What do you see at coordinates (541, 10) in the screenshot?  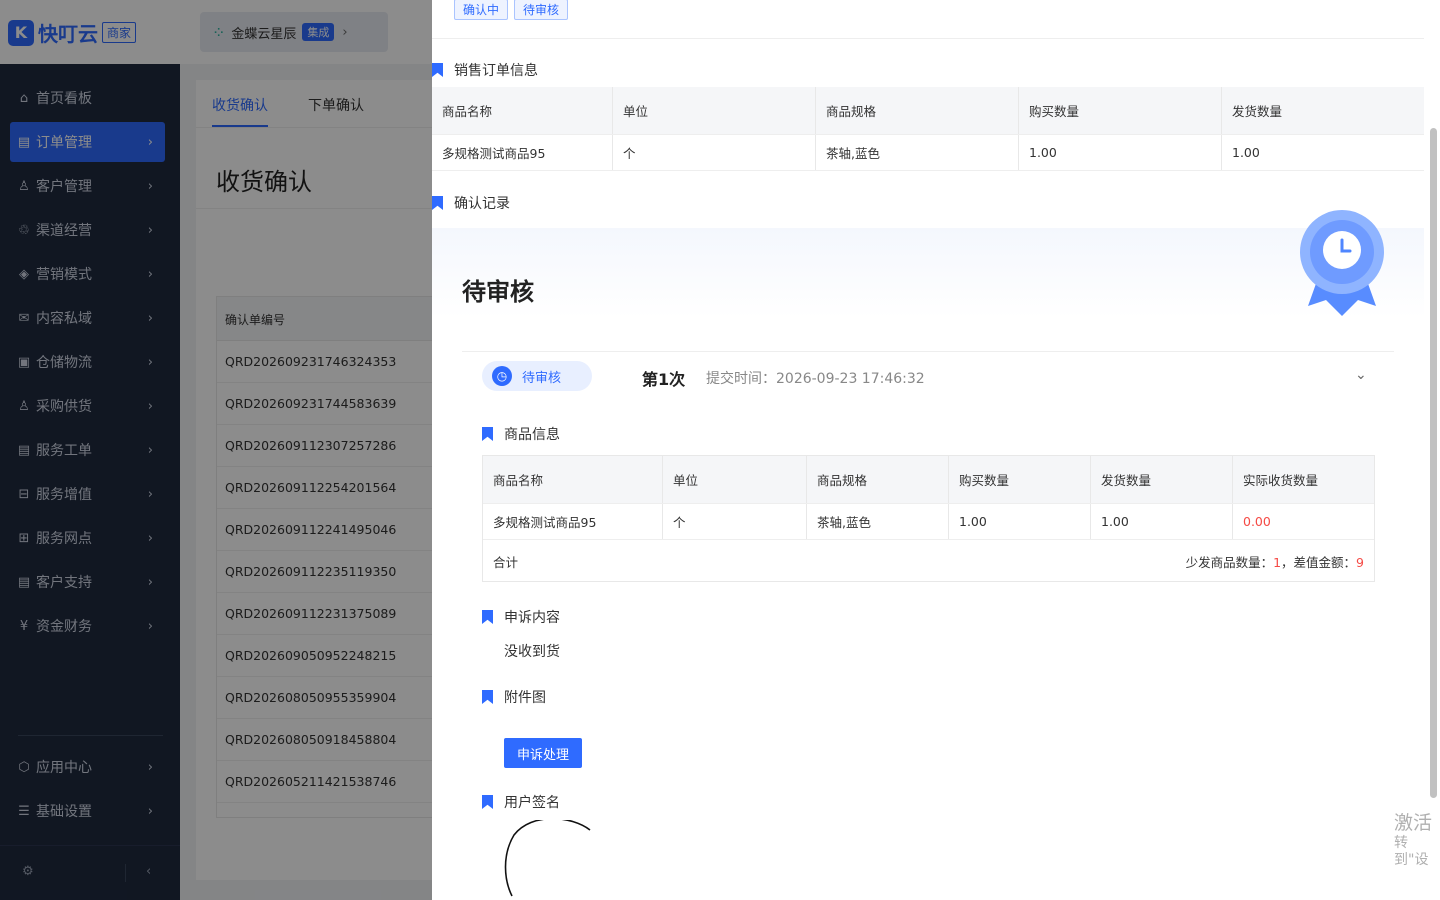 I see `status-tag: 待审核` at bounding box center [541, 10].